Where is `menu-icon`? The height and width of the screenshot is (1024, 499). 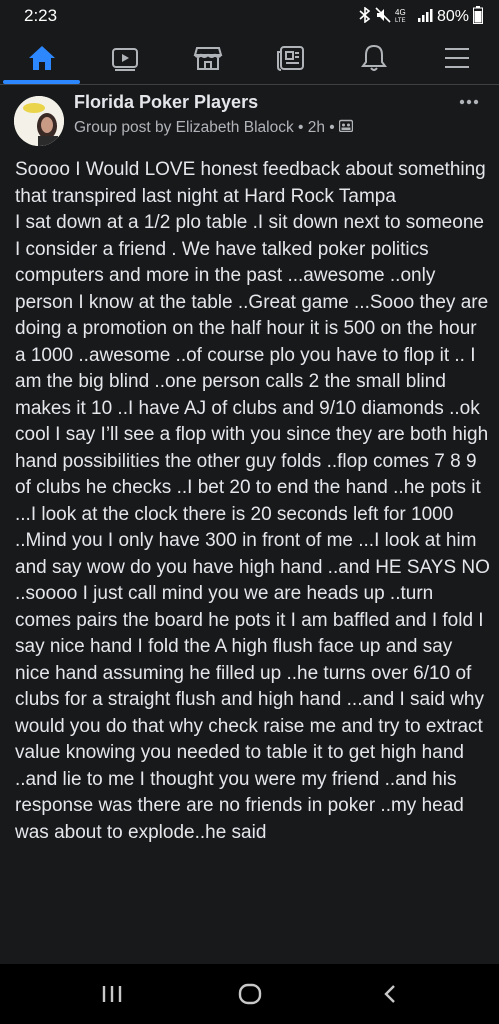 menu-icon is located at coordinates (456, 58).